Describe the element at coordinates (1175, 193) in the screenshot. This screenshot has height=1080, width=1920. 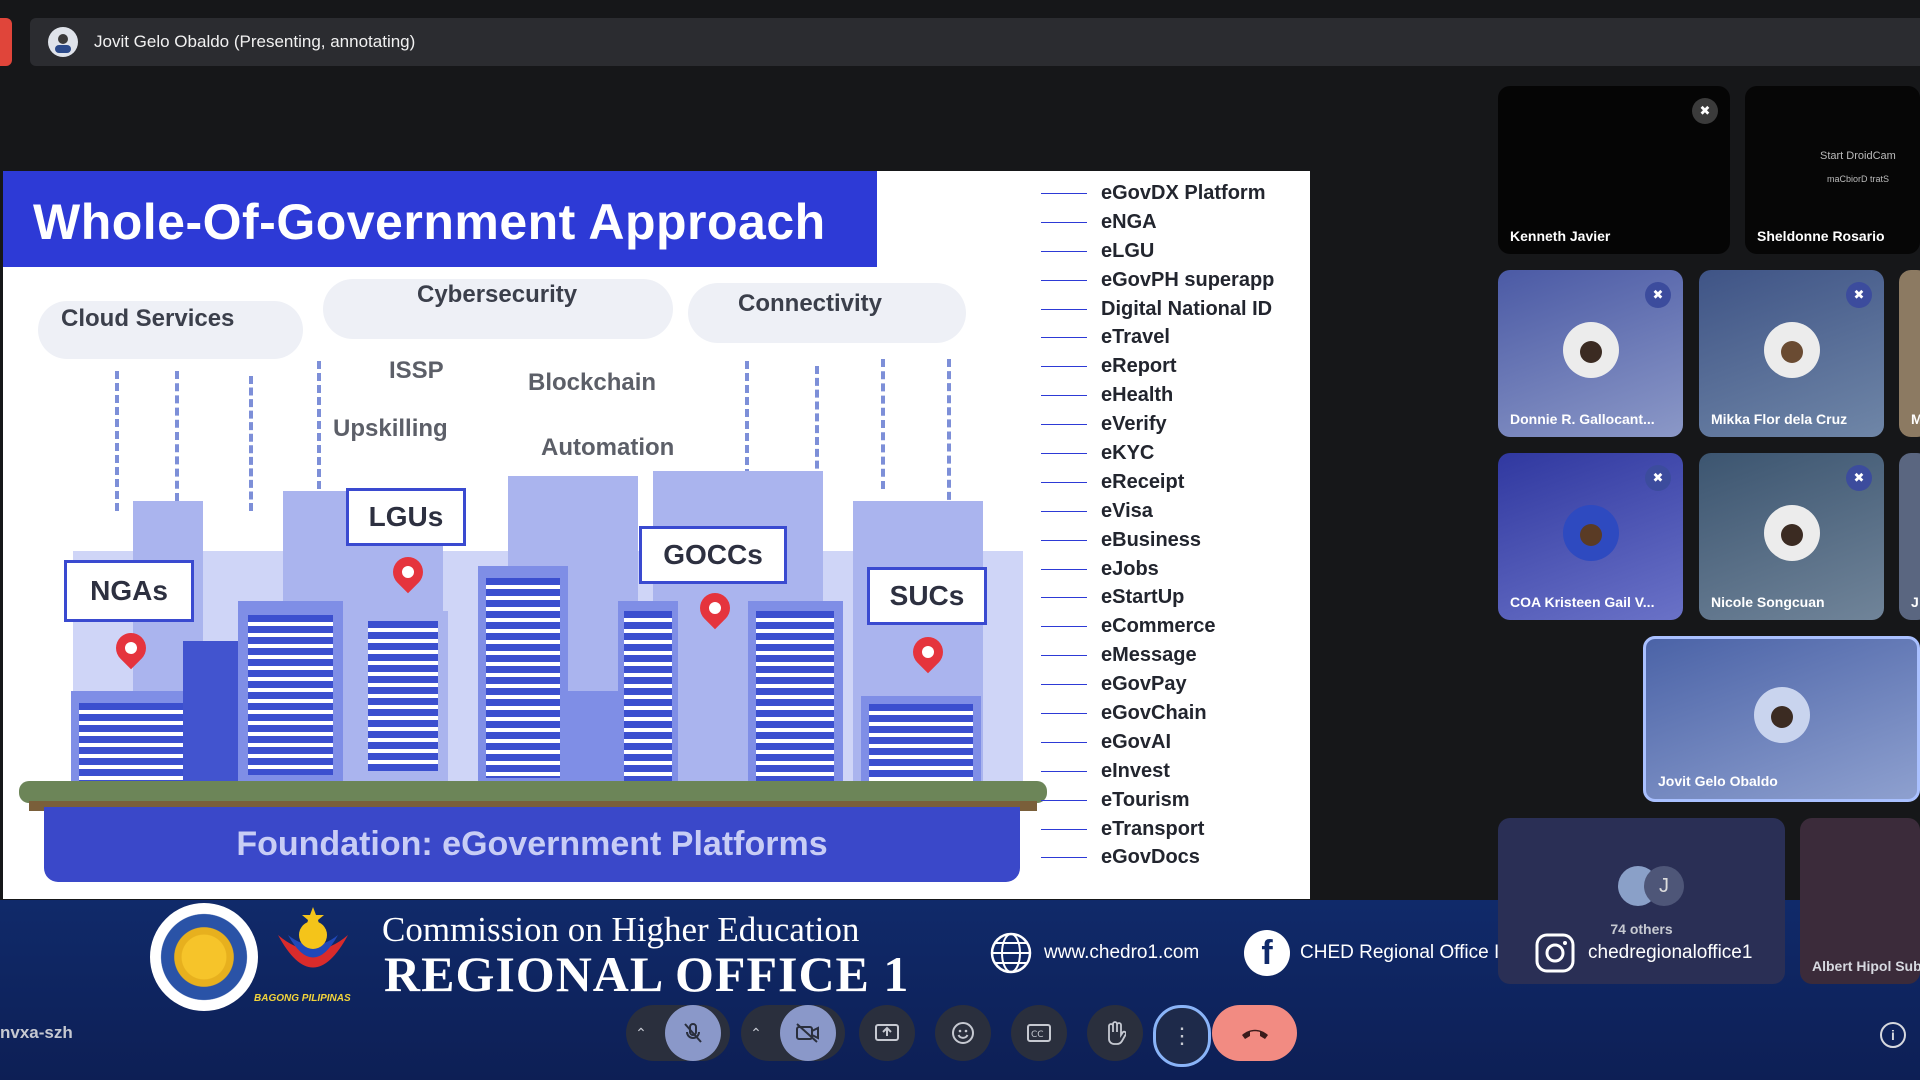
I see `platform-item: eGovDX Platform` at that location.